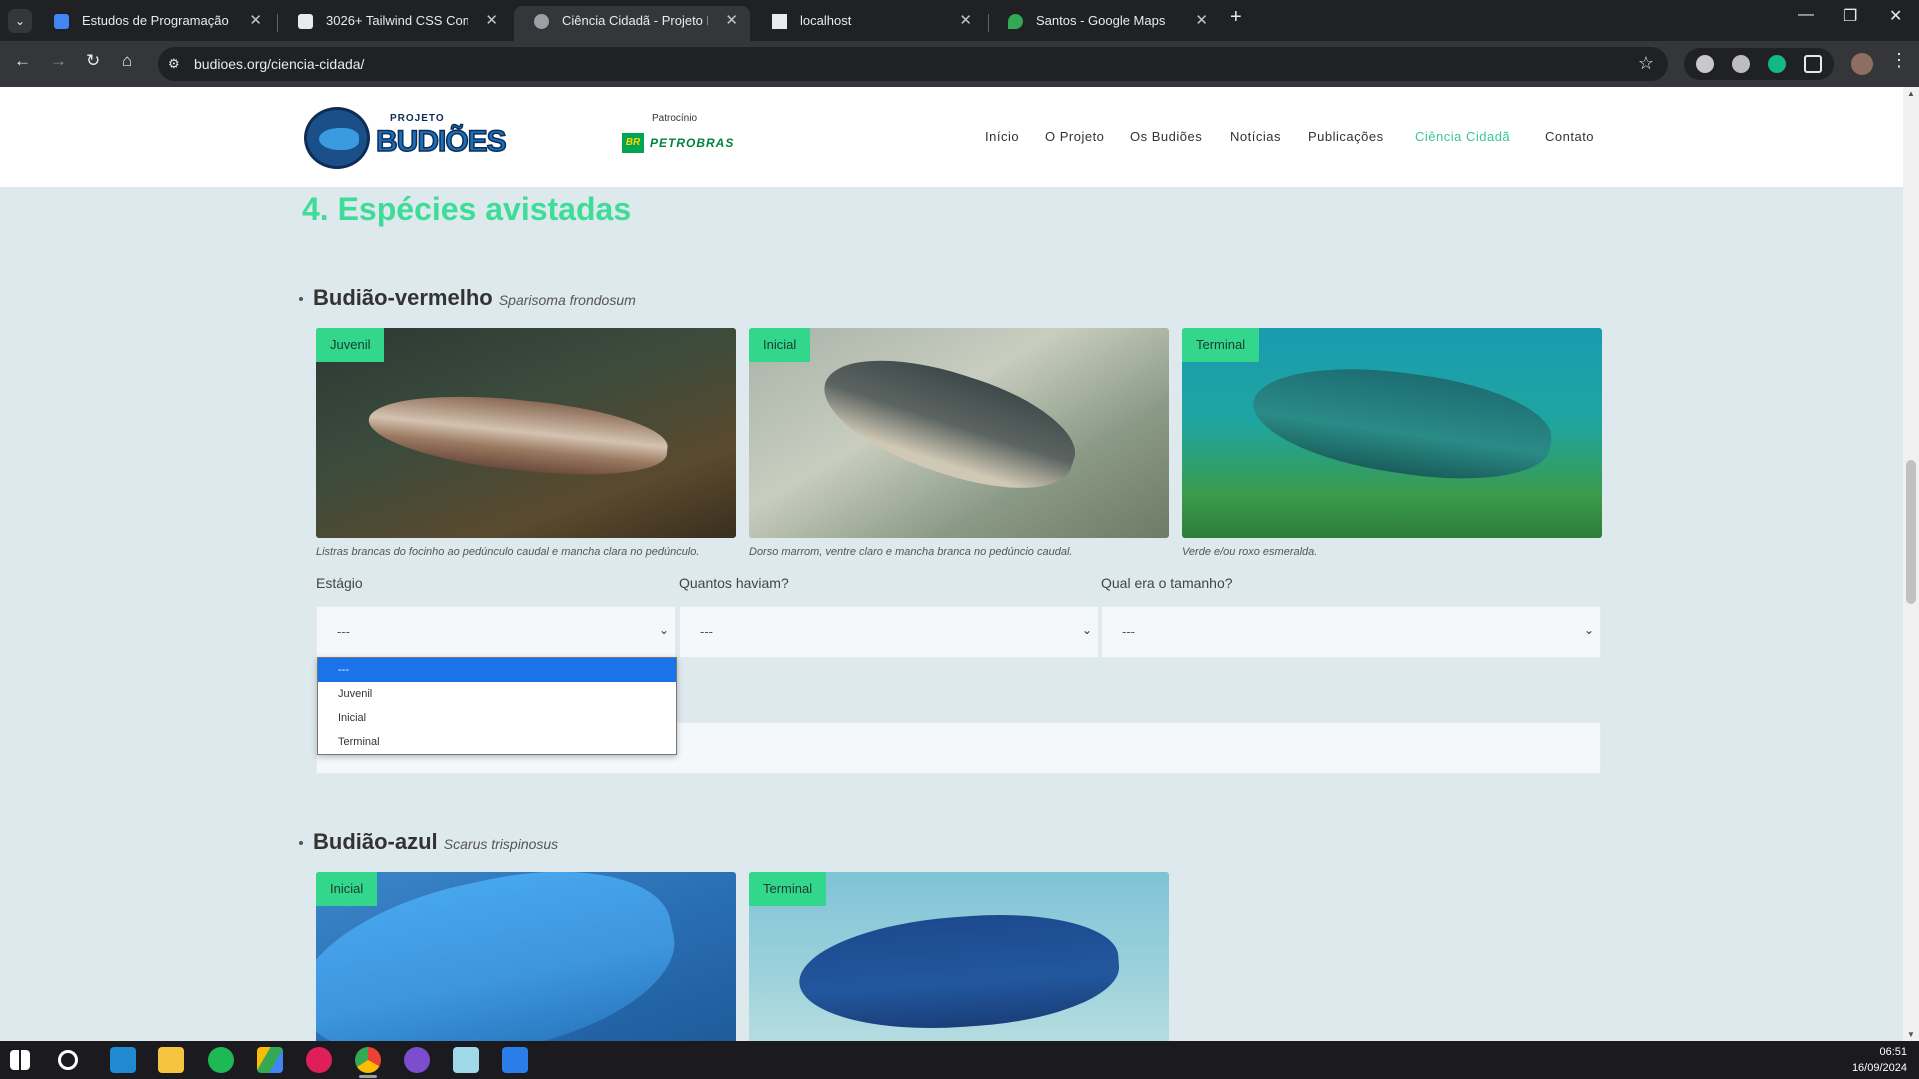 The height and width of the screenshot is (1079, 1919). What do you see at coordinates (405, 138) in the screenshot?
I see `projeto-budioes-logo: PROJETO BUDIÕES` at bounding box center [405, 138].